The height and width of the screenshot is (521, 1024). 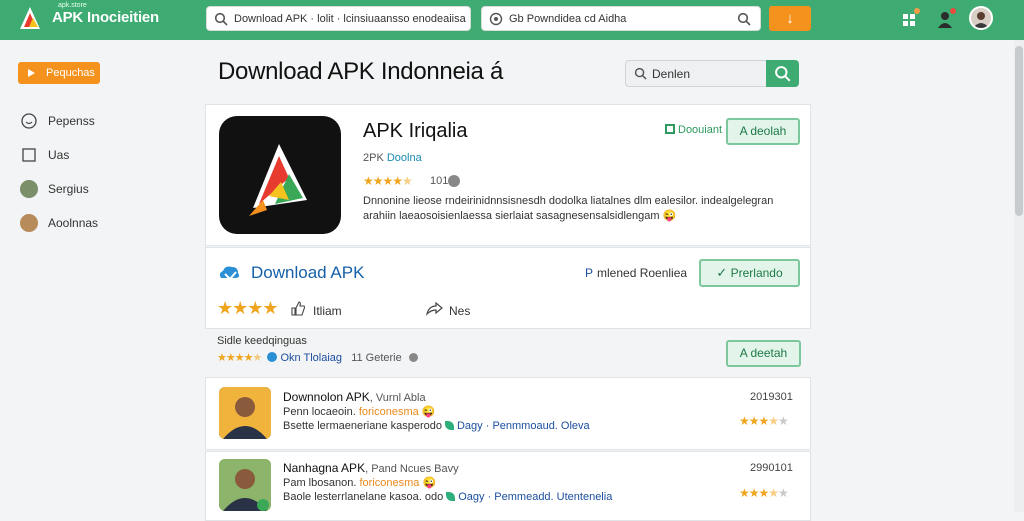 I want to click on summary-meta: ★★★★★ Okn Tlolaiag 11 Geterie, so click(x=317, y=357).